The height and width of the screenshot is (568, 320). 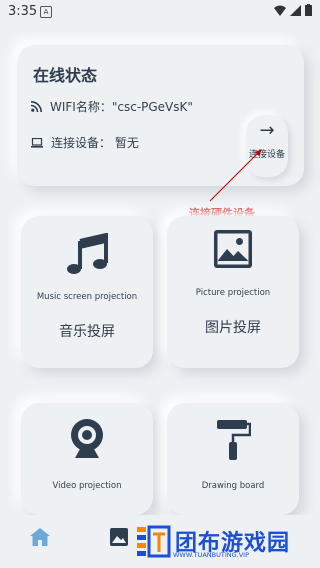 I want to click on paint-roller-icon, so click(x=234, y=440).